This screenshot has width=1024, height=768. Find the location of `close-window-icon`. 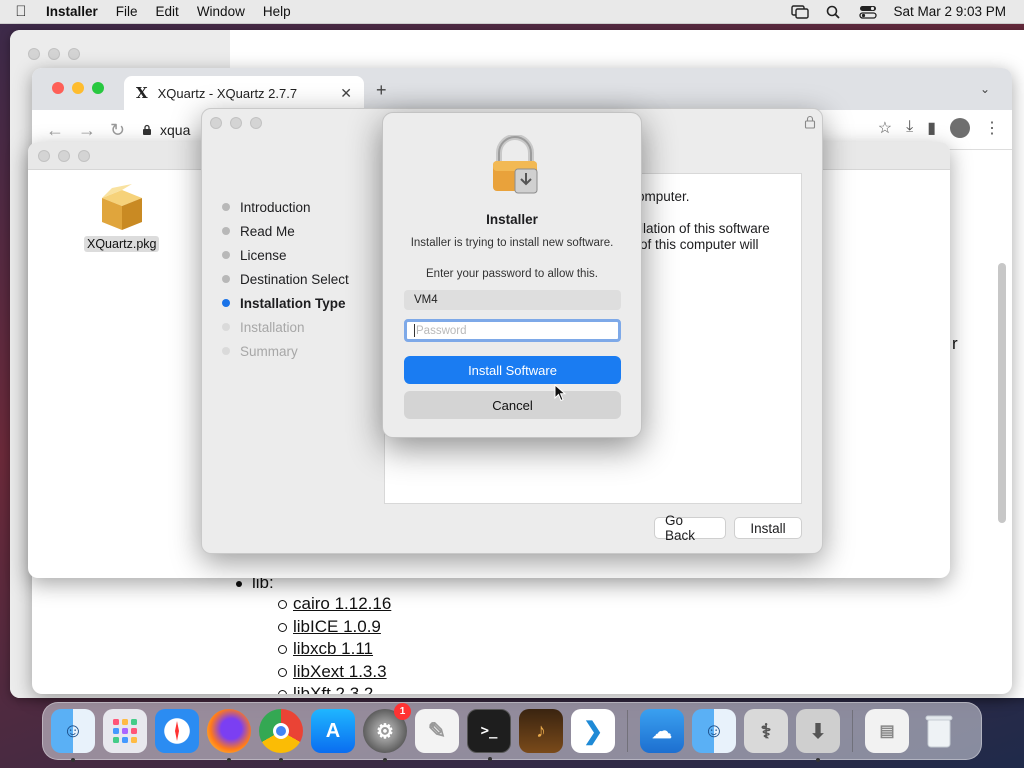

close-window-icon is located at coordinates (58, 88).